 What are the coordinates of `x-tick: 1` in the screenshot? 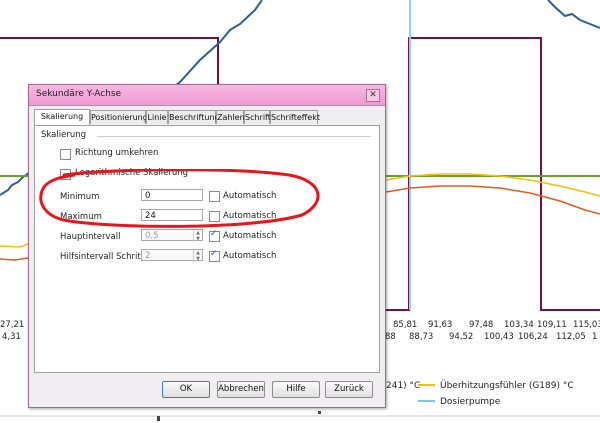 It's located at (594, 337).